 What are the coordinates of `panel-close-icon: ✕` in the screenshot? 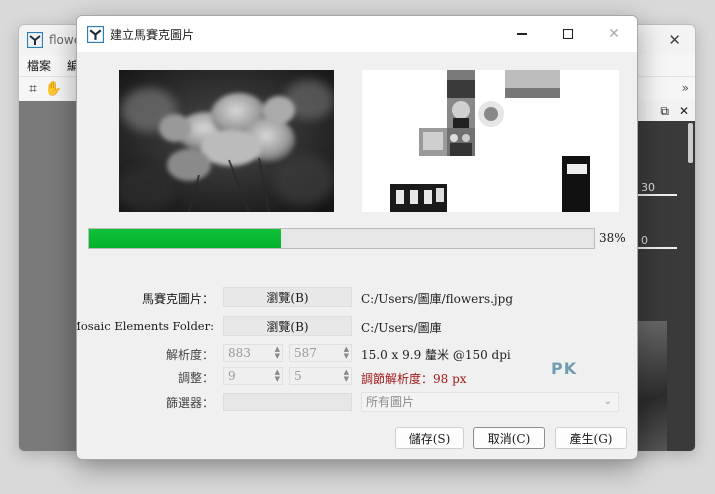 It's located at (684, 111).